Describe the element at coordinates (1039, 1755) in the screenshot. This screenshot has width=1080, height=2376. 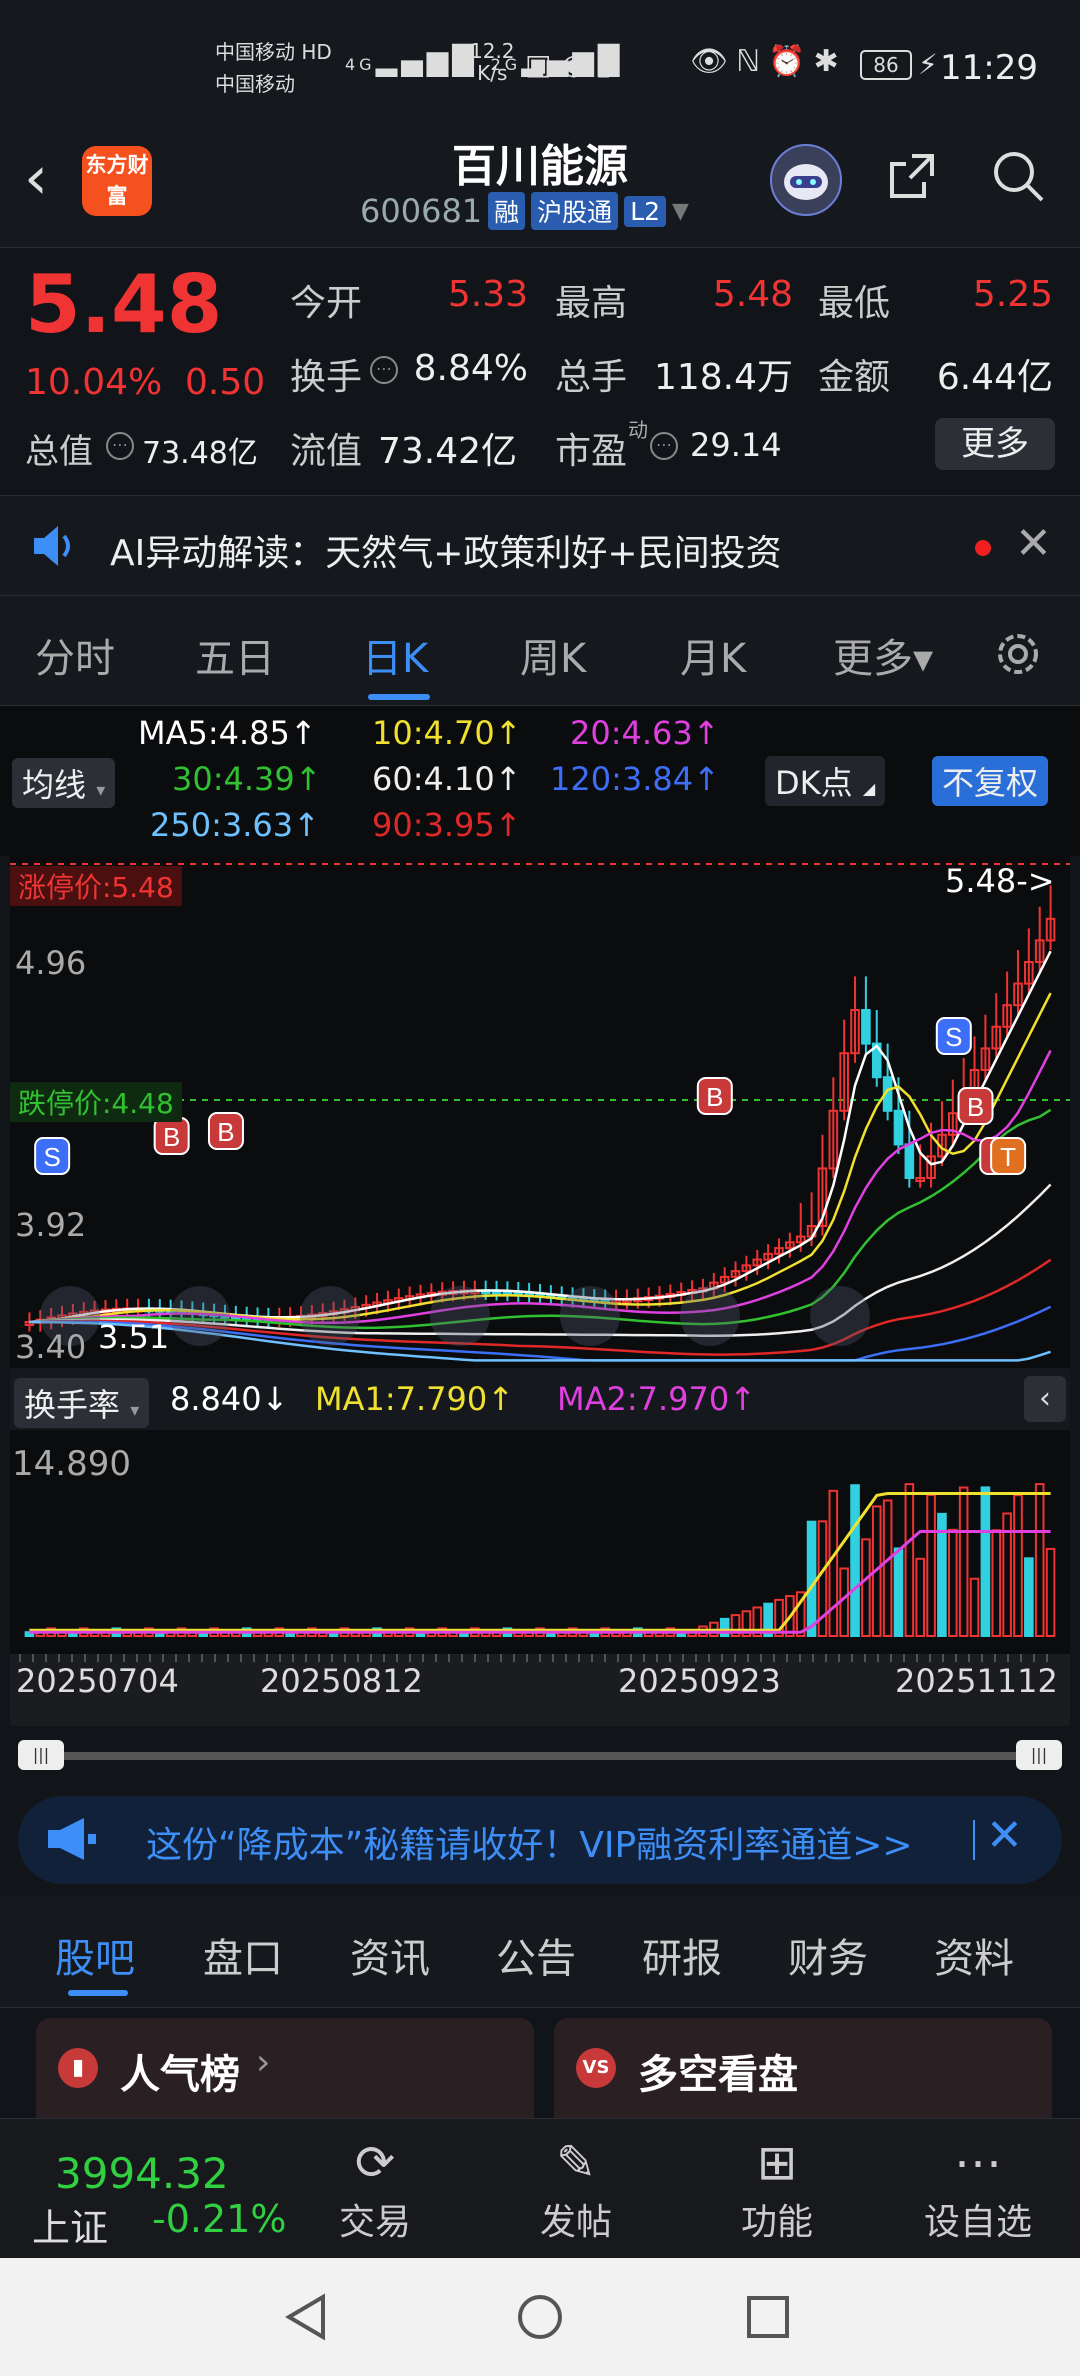
I see `scroll-handle-right: |||` at that location.